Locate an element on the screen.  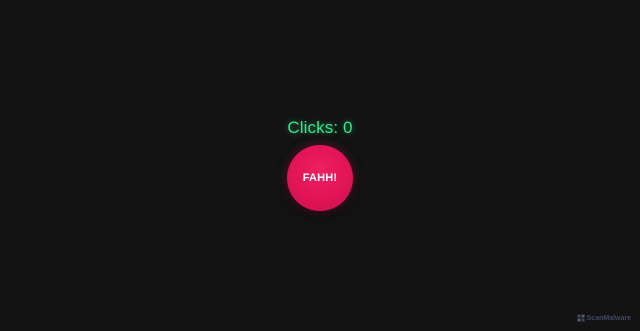
click-counter: Clicks: 0 is located at coordinates (320, 127).